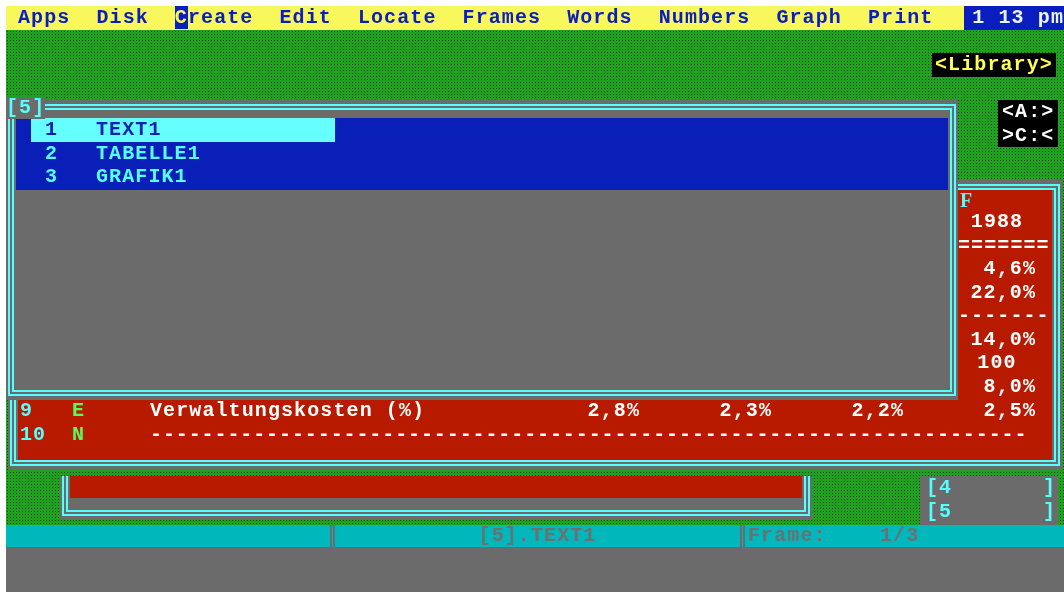 Image resolution: width=1064 pixels, height=592 pixels. I want to click on menu-item: Edit, so click(305, 18).